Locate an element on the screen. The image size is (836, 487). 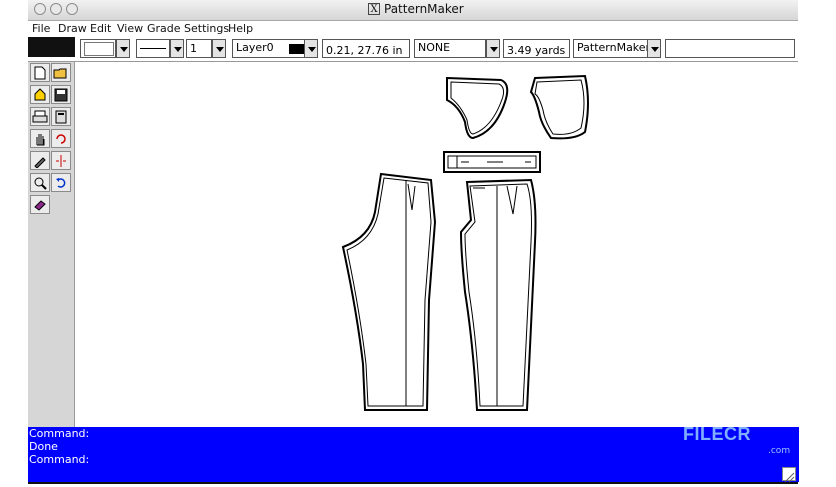
line-width-value: 1 is located at coordinates (193, 48).